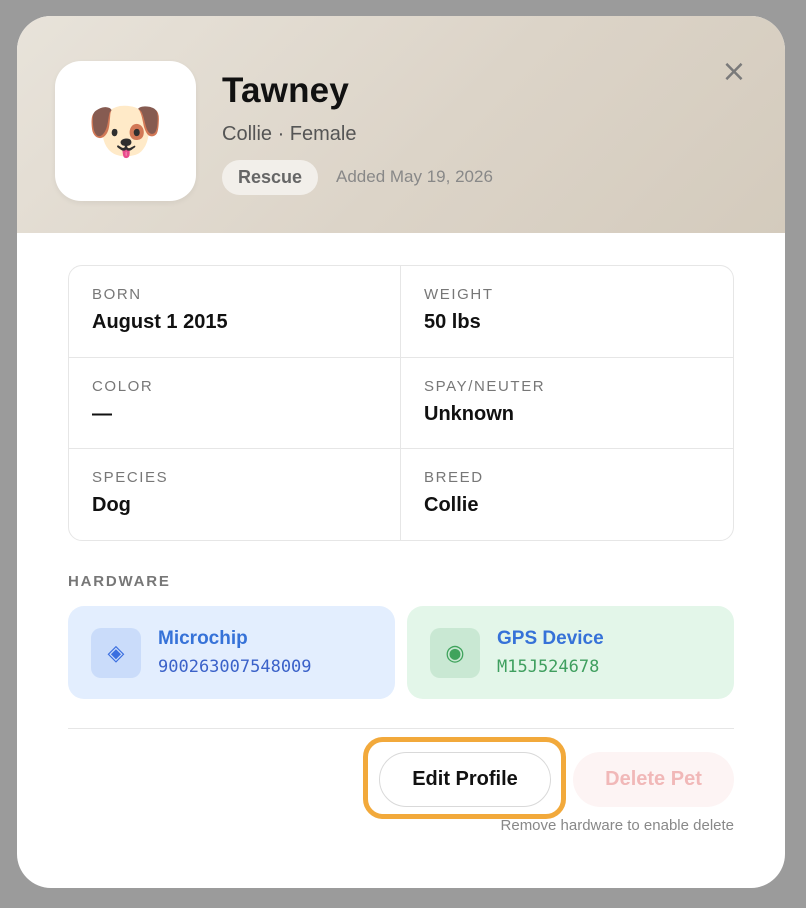 This screenshot has width=806, height=908. I want to click on detail-label: COLOR, so click(123, 386).